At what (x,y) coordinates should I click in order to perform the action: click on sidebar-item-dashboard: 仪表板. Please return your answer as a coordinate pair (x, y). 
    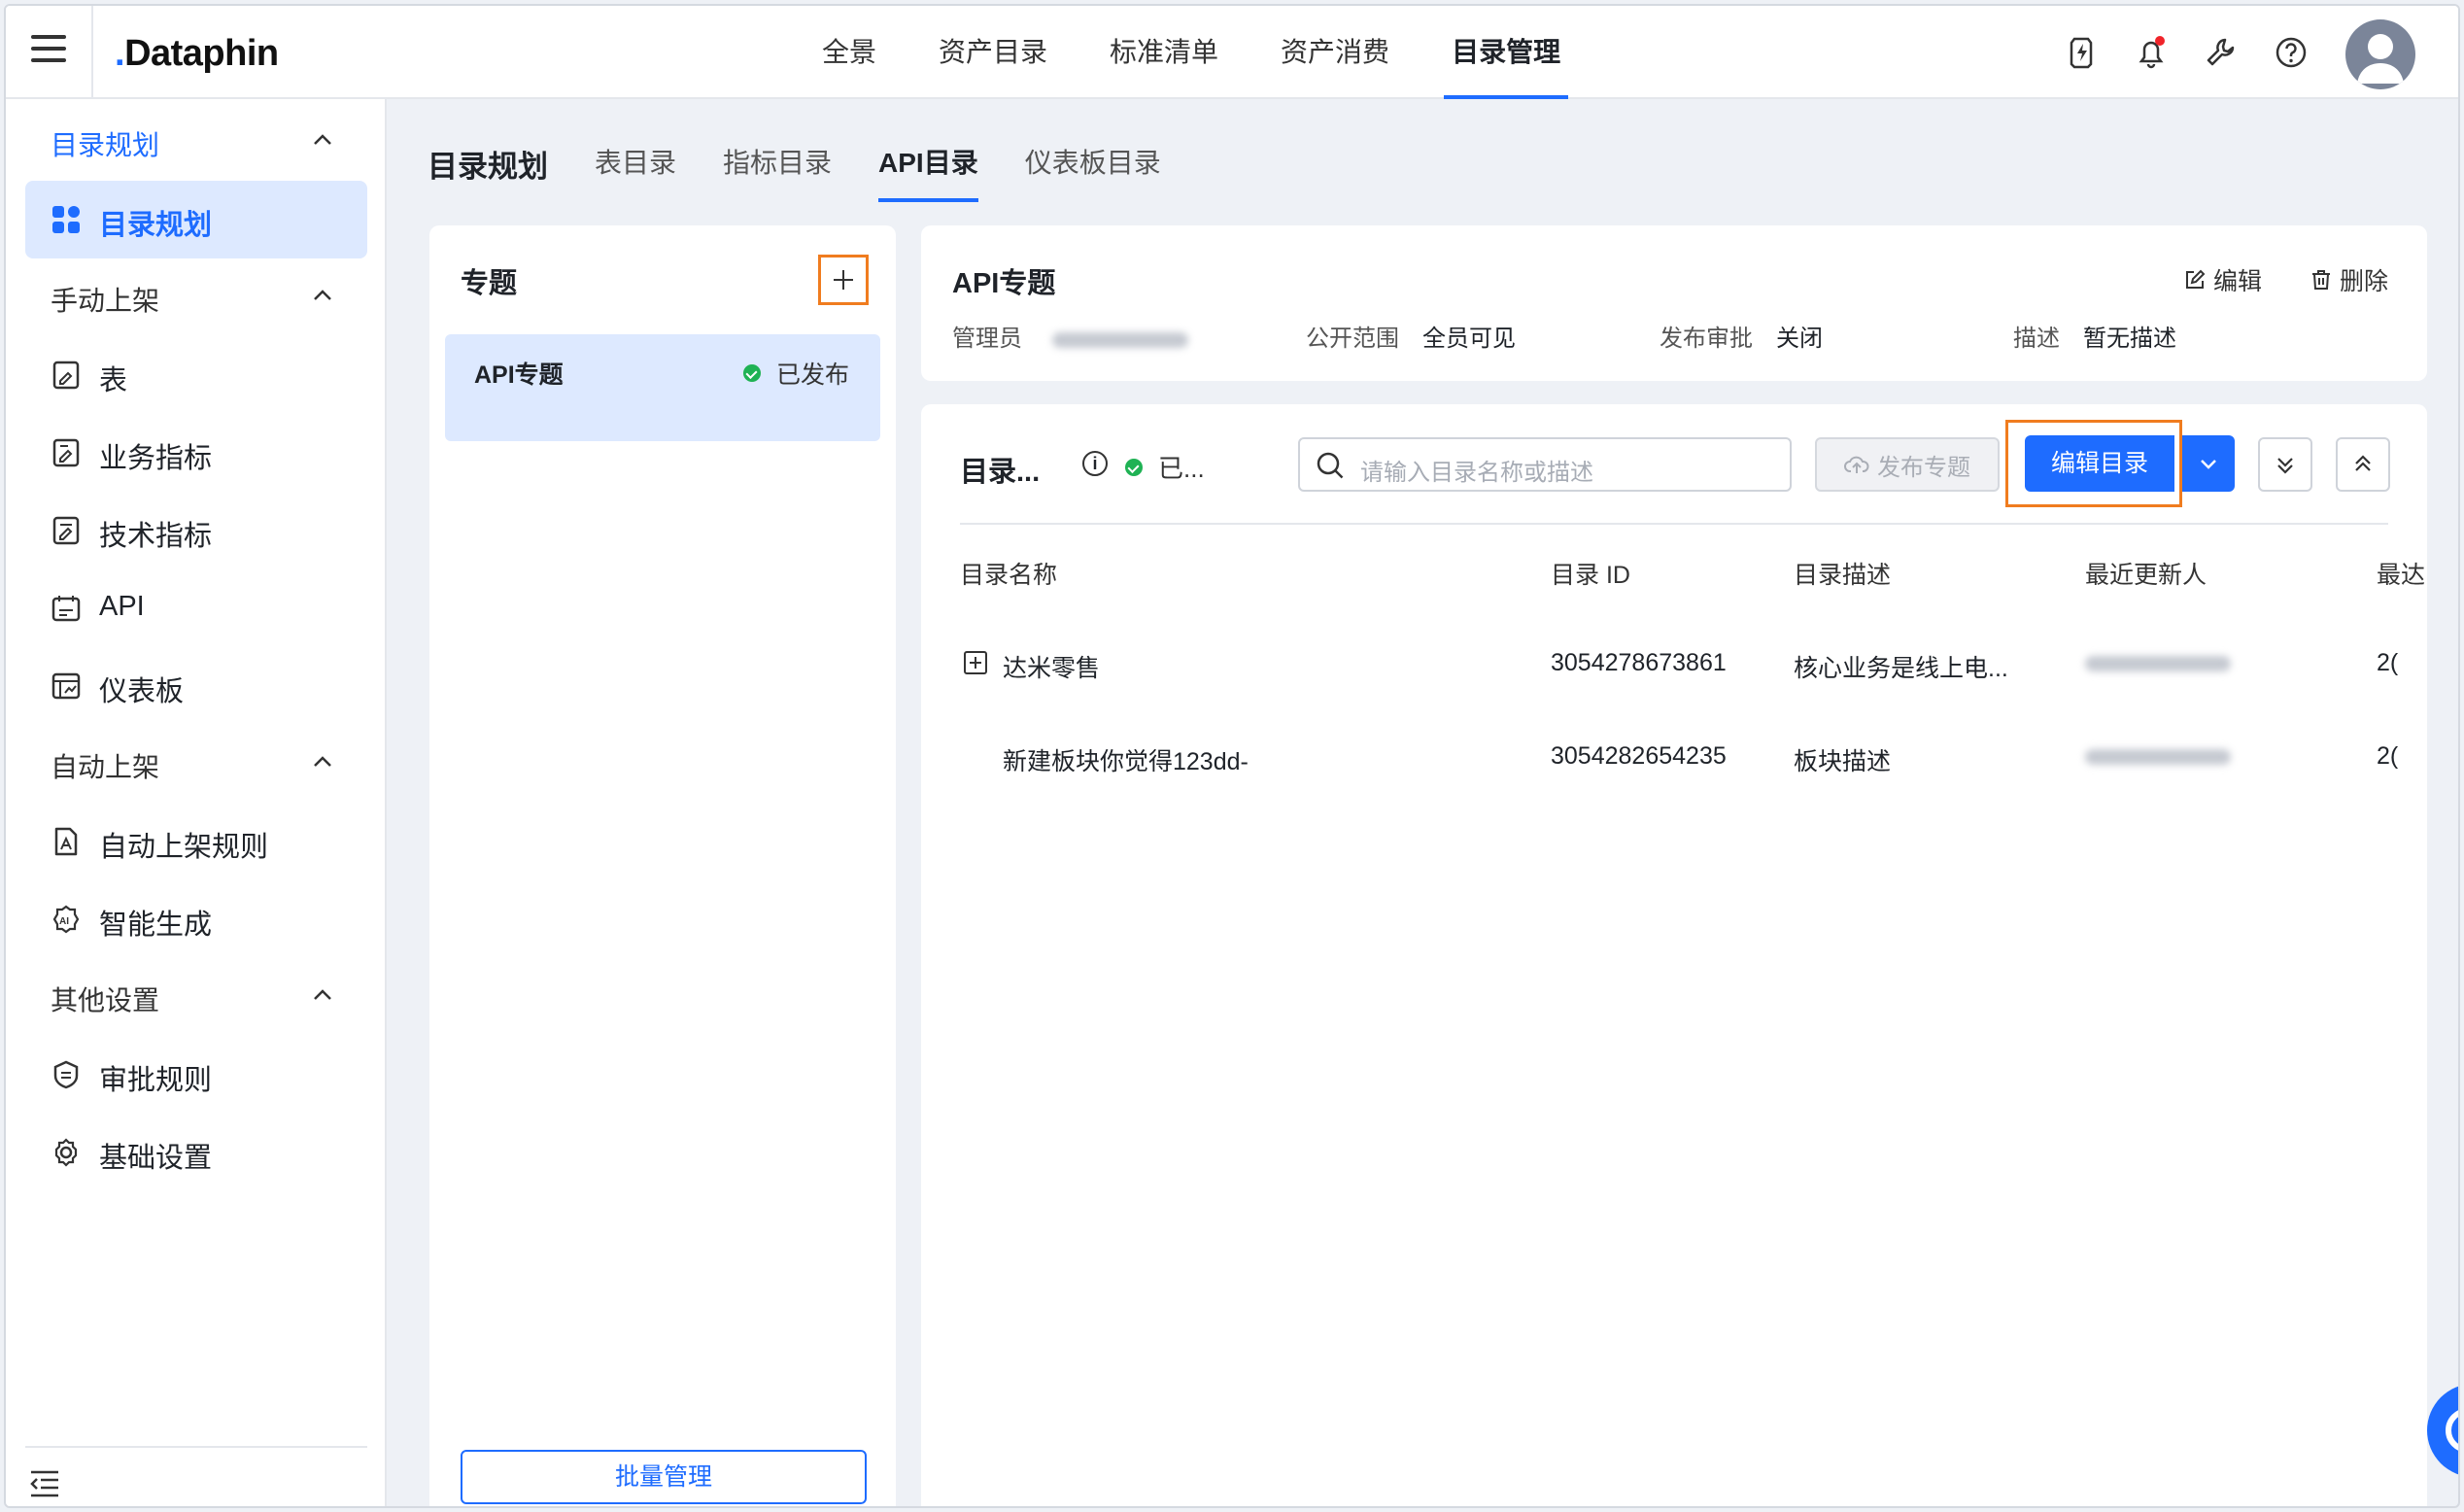
    Looking at the image, I should click on (196, 686).